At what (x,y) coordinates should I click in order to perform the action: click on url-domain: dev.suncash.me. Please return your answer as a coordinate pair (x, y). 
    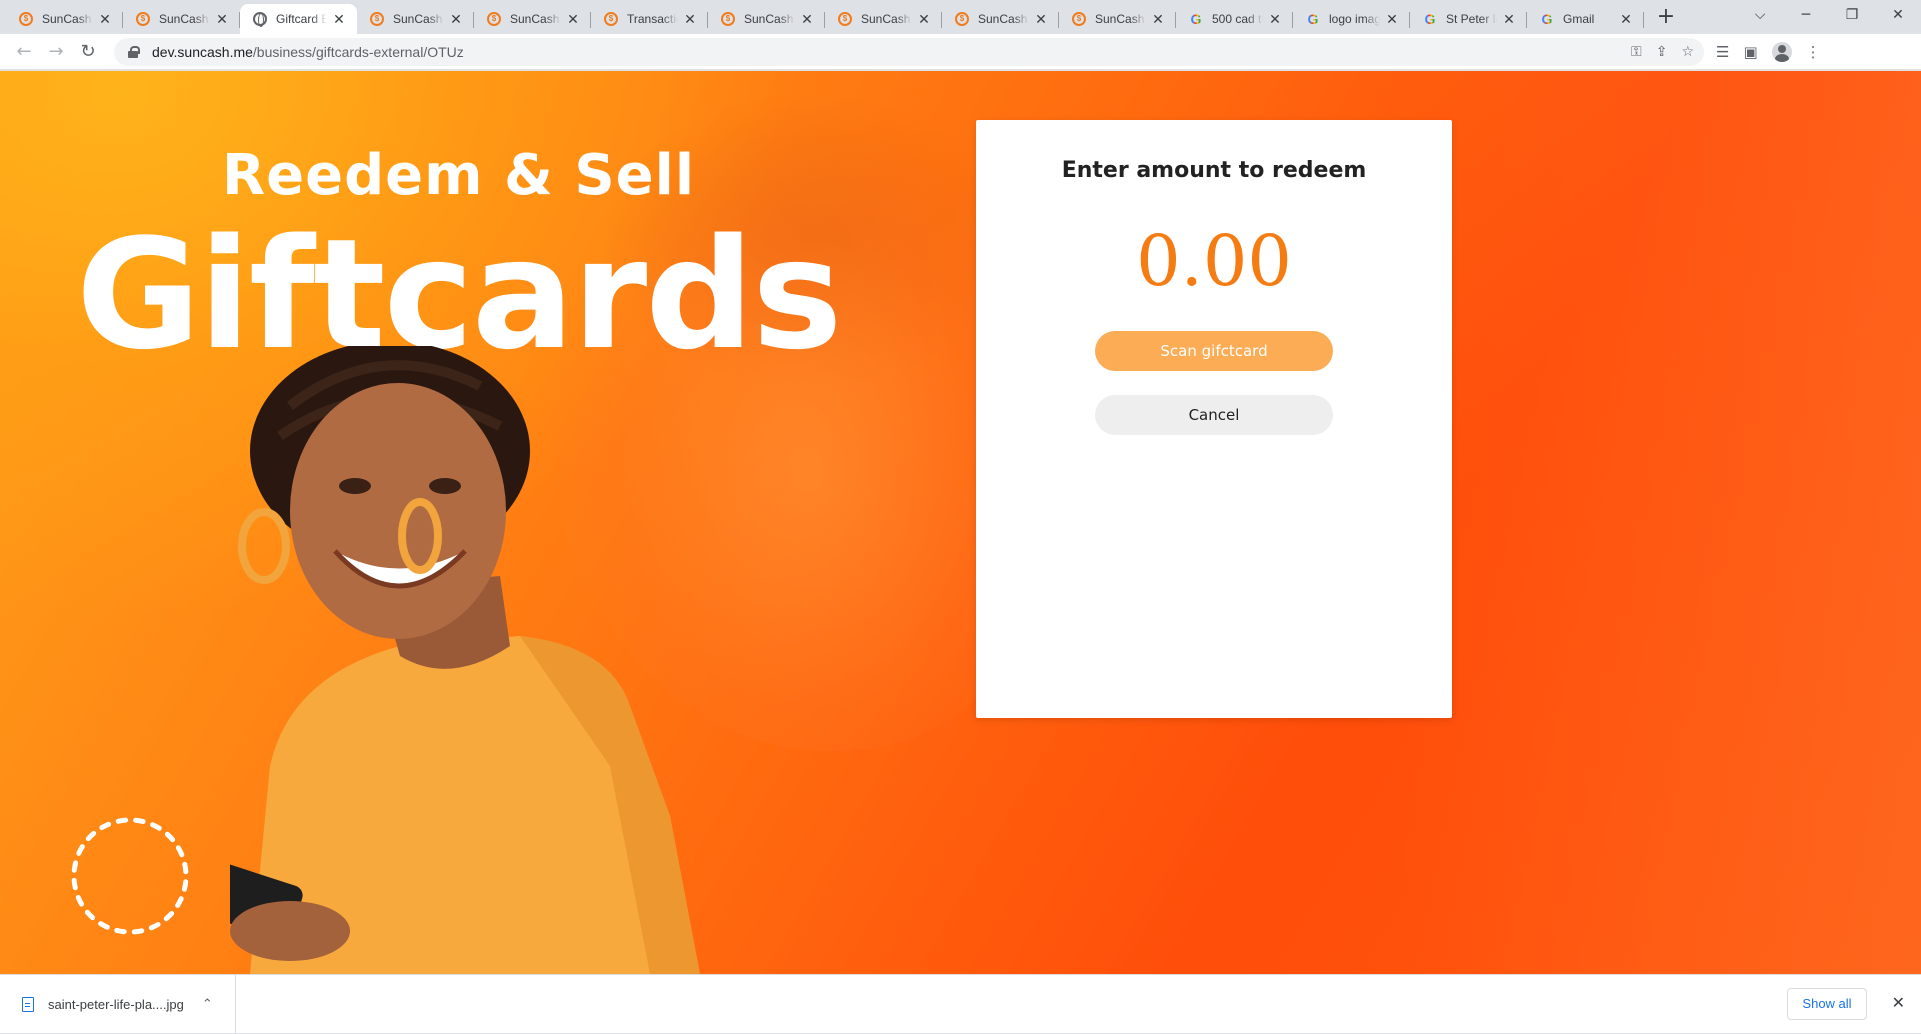
    Looking at the image, I should click on (202, 51).